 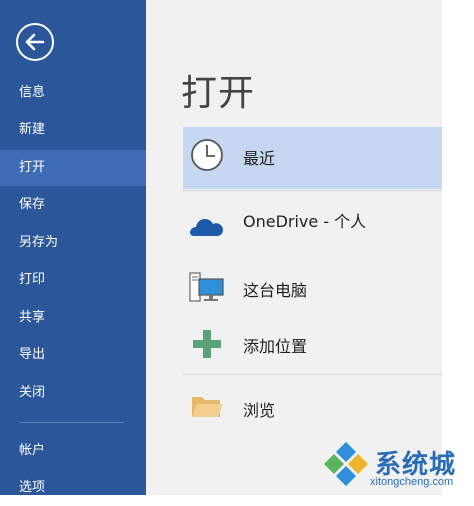 What do you see at coordinates (346, 464) in the screenshot?
I see `watermark-logo-icon` at bounding box center [346, 464].